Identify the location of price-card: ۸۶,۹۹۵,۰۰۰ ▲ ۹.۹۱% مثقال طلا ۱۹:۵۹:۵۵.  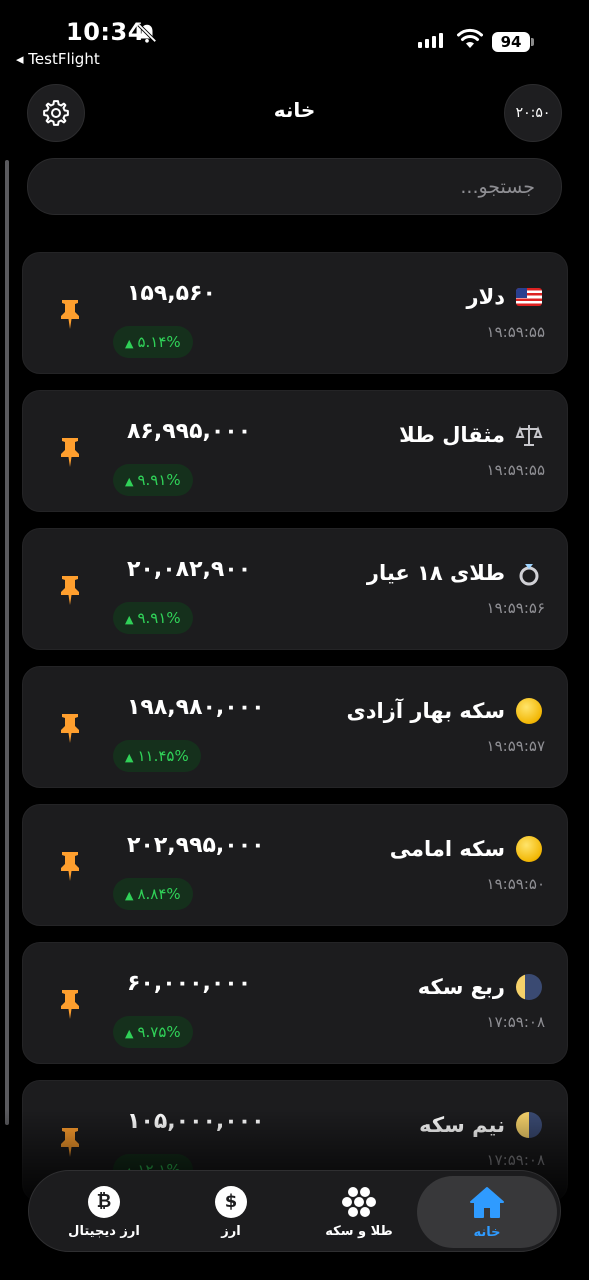
(295, 451).